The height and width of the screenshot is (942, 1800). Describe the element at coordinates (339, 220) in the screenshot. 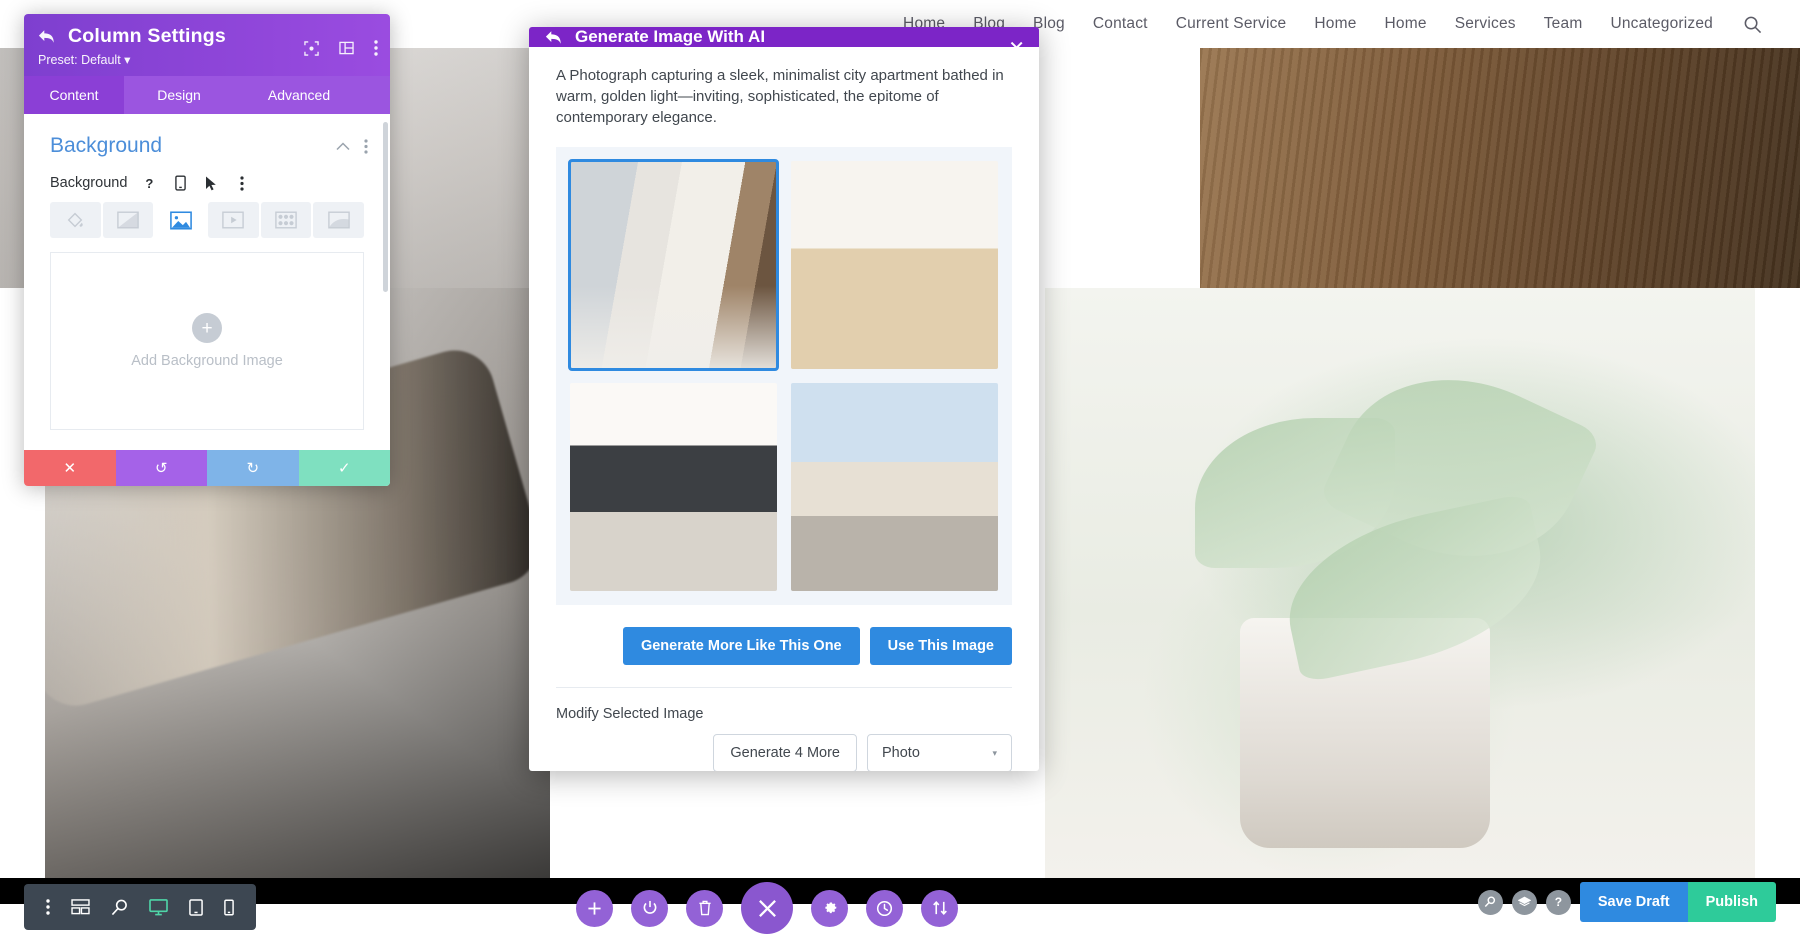

I see `background-mask-tab` at that location.